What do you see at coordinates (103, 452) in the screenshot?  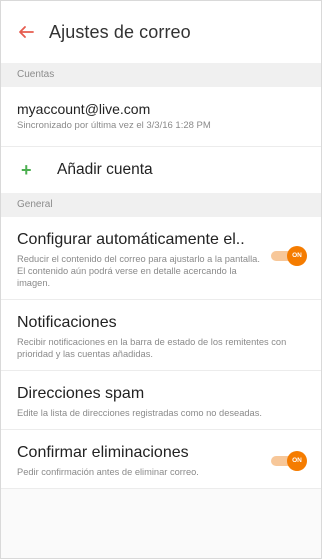 I see `setting-title: Confirmar eliminaciones` at bounding box center [103, 452].